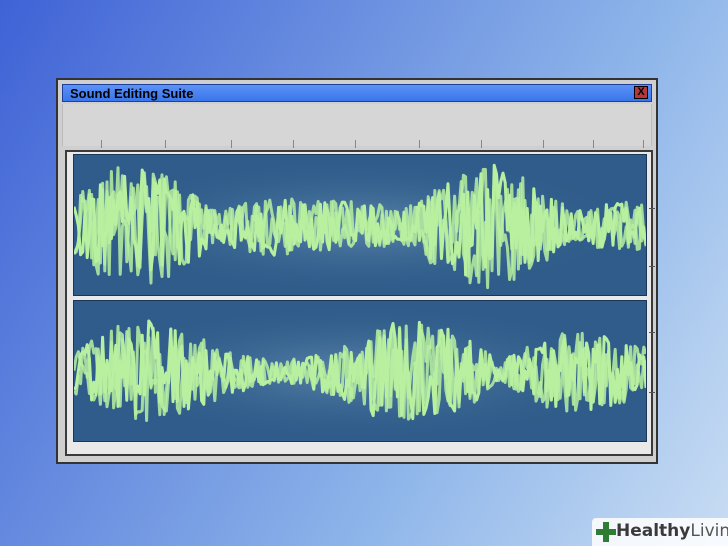  What do you see at coordinates (641, 92) in the screenshot?
I see `close-icon: X` at bounding box center [641, 92].